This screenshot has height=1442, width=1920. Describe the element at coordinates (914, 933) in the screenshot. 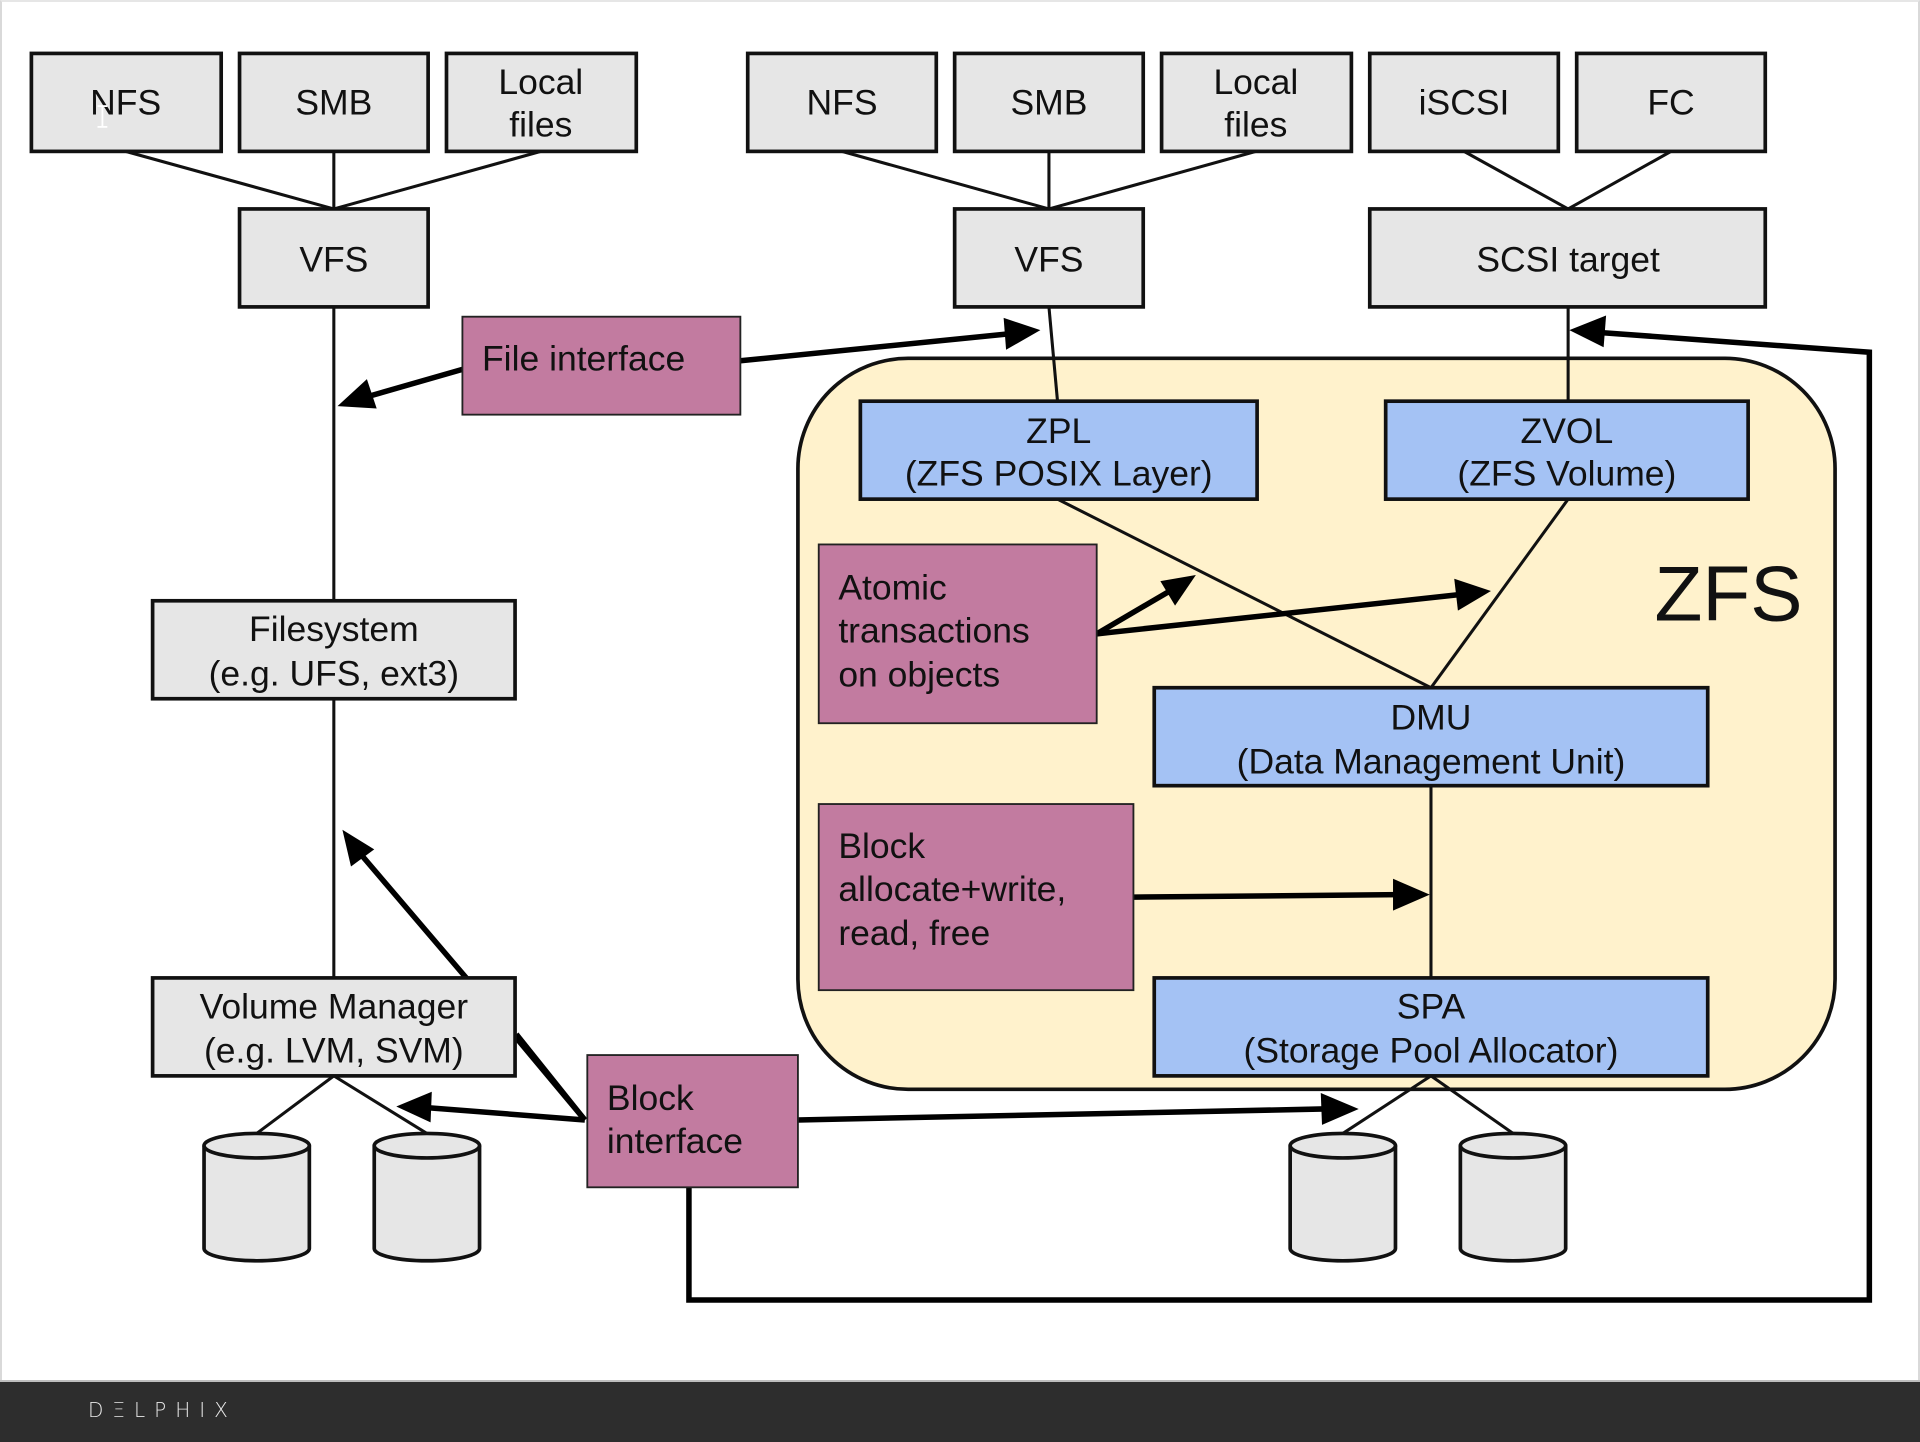

I see `label: read, free` at that location.